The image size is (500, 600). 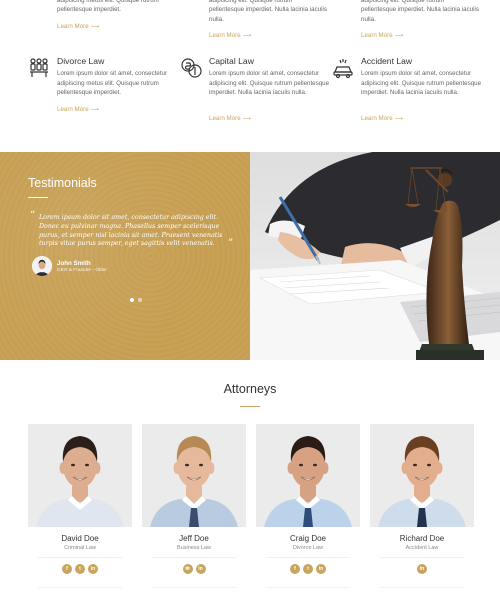 I want to click on service-title: Accident Law, so click(x=387, y=61).